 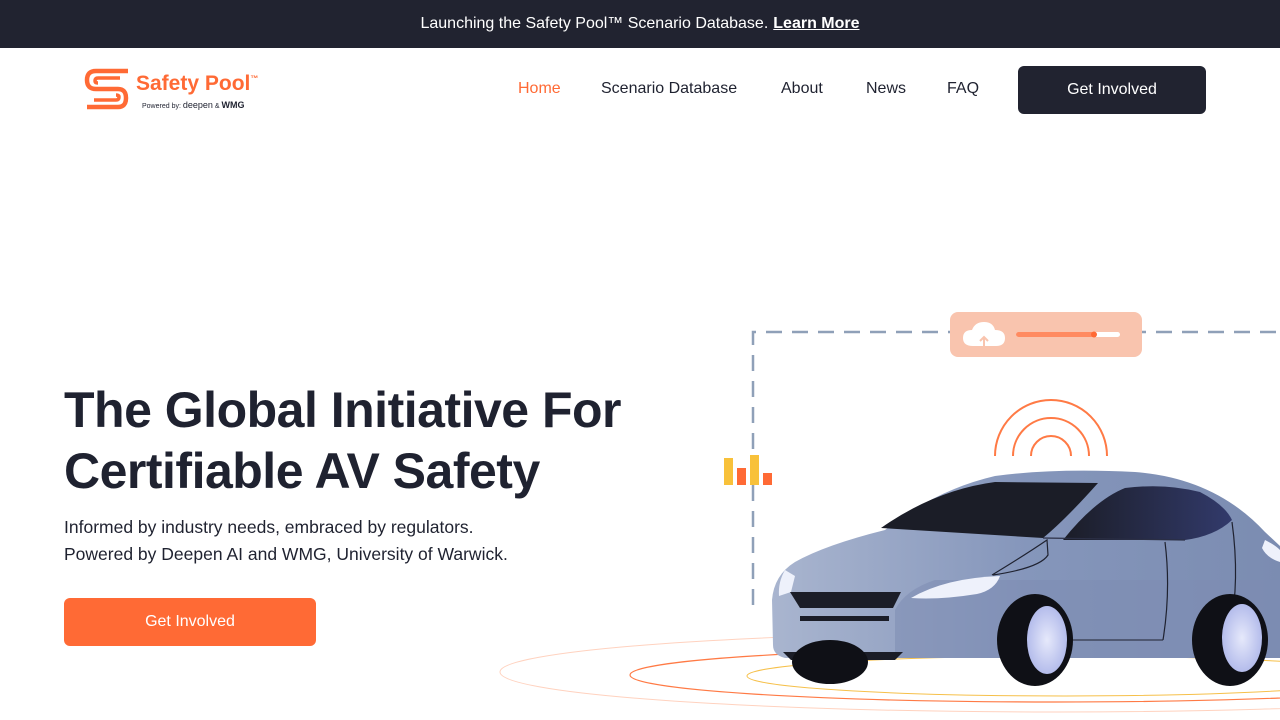 What do you see at coordinates (106, 89) in the screenshot?
I see `safety-pool-logo-icon` at bounding box center [106, 89].